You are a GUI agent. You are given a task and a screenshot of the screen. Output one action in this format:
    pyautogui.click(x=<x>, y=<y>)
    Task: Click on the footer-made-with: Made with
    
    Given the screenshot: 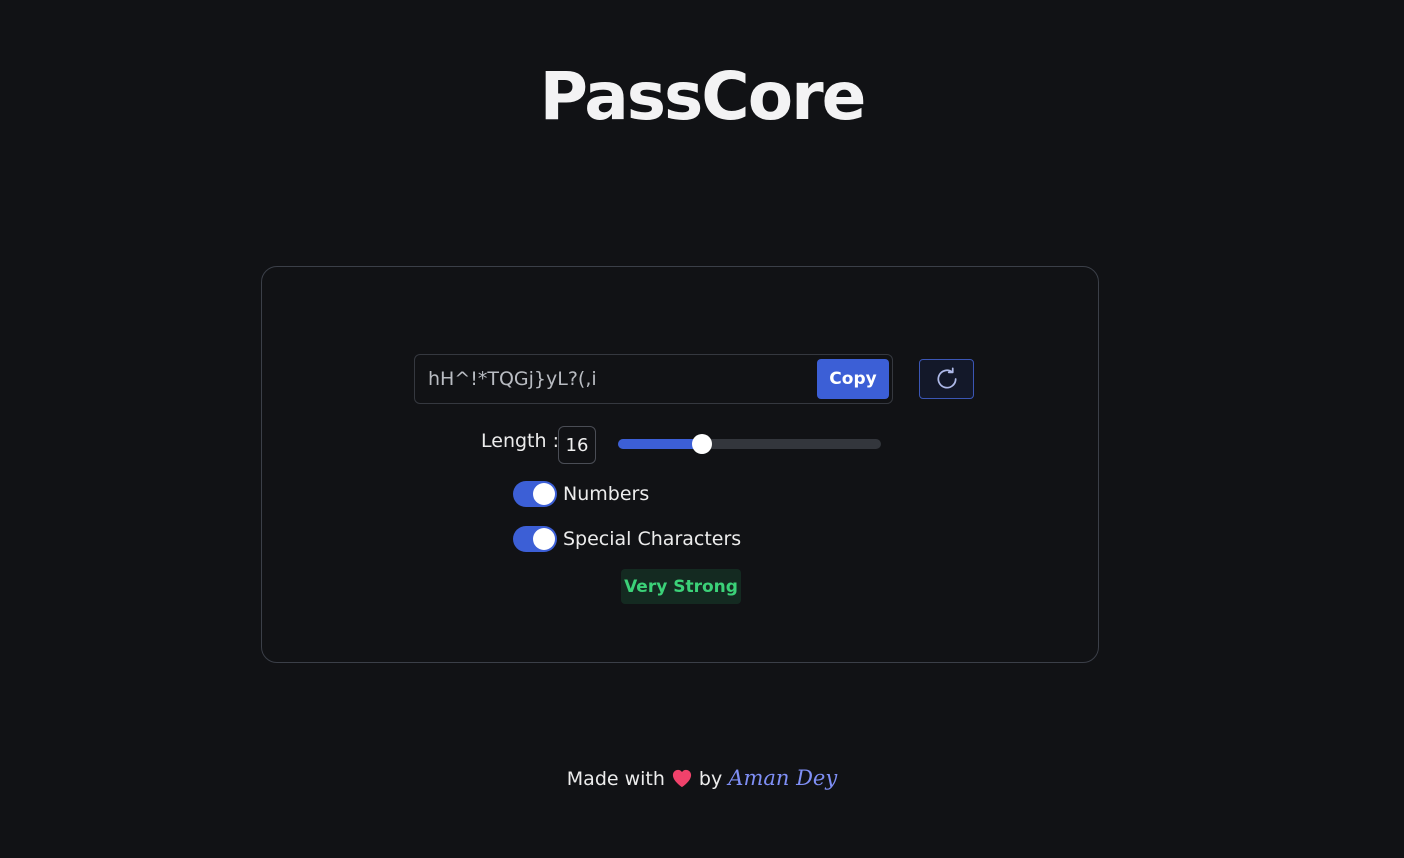 What is the action you would take?
    pyautogui.click(x=615, y=779)
    